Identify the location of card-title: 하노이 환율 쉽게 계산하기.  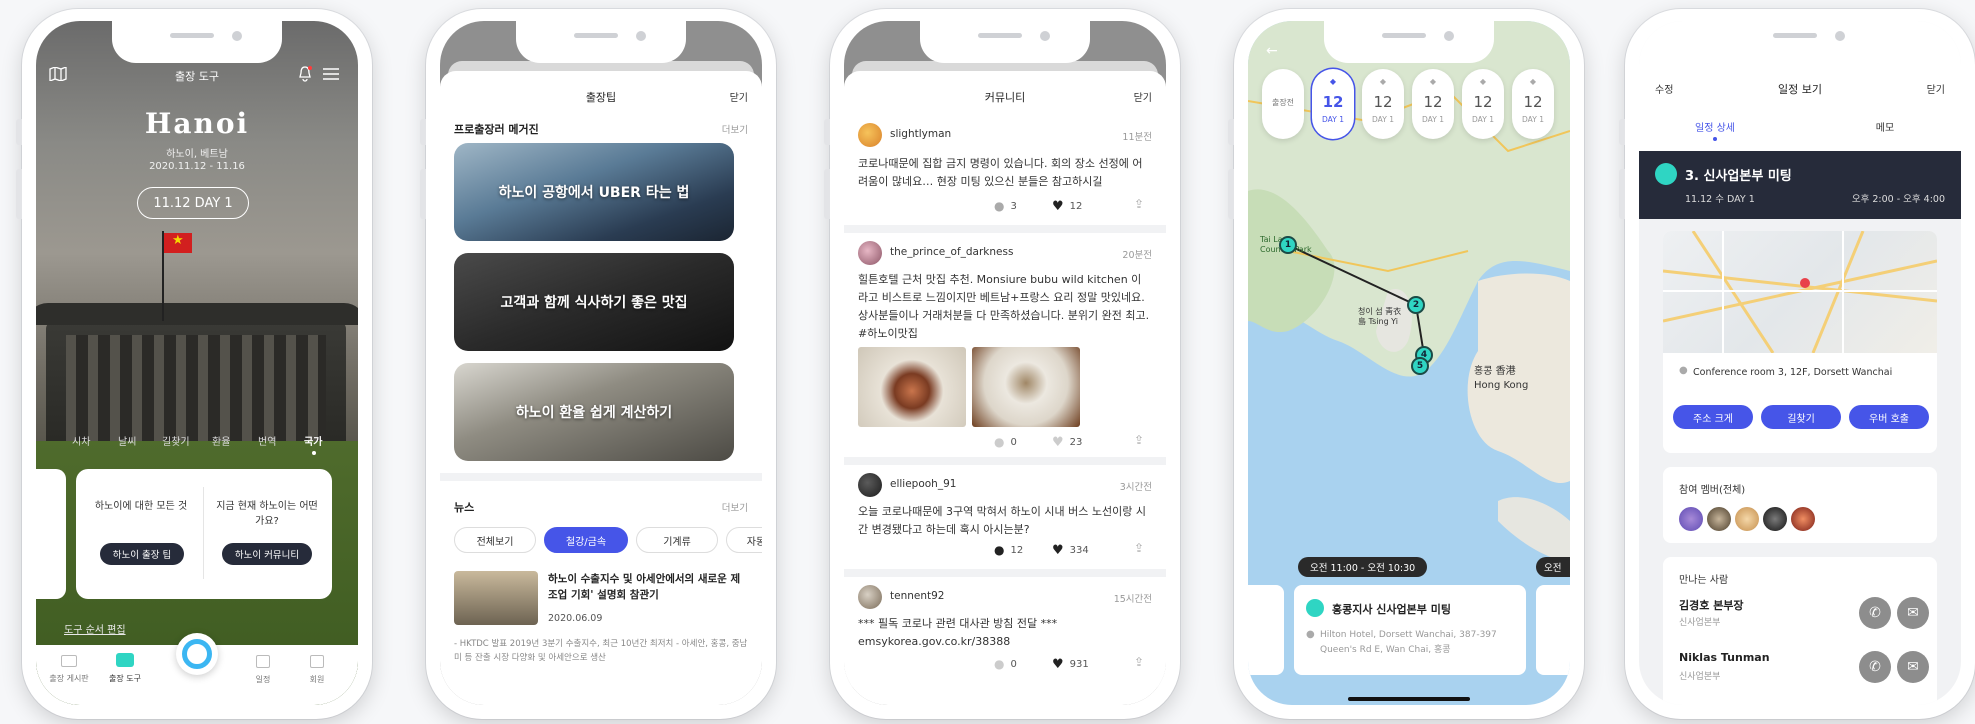
(594, 413).